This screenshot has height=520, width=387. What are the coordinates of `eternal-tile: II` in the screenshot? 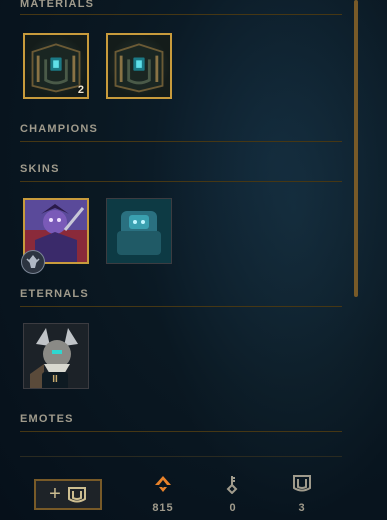 It's located at (56, 356).